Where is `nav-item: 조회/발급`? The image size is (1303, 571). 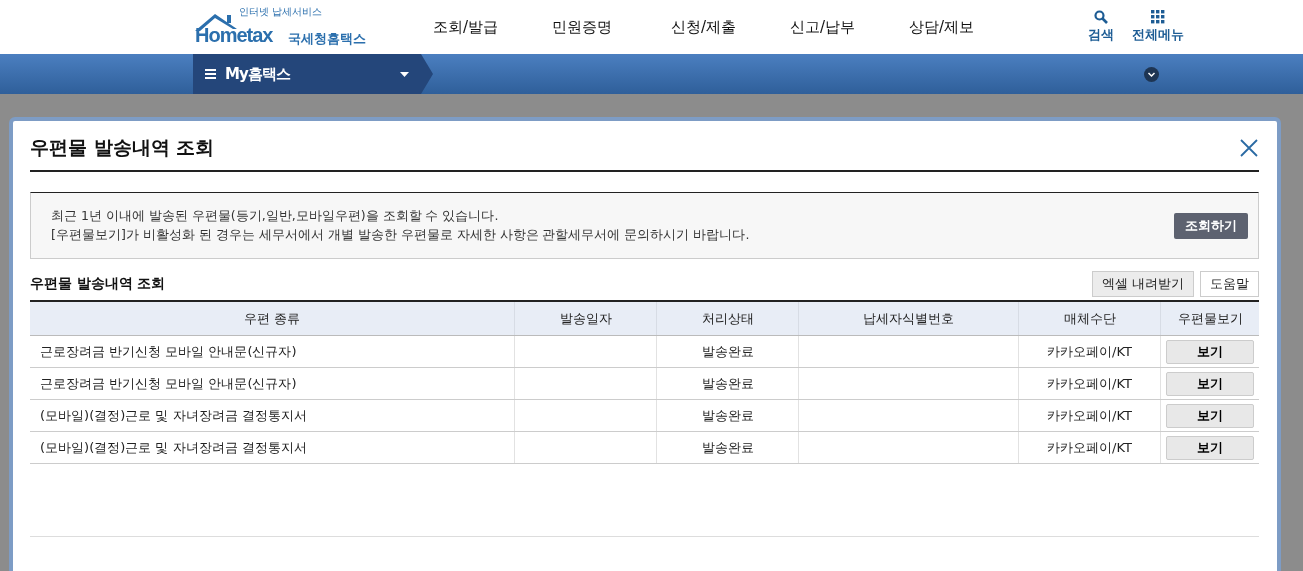
nav-item: 조회/발급 is located at coordinates (492, 27).